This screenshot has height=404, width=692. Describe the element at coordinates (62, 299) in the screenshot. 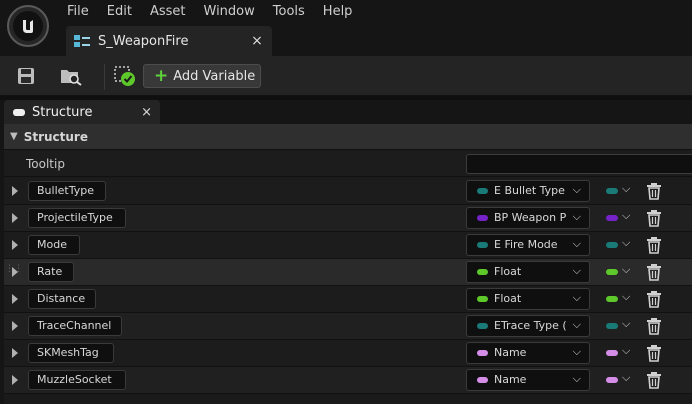

I see `variable-name-field: Distance` at that location.